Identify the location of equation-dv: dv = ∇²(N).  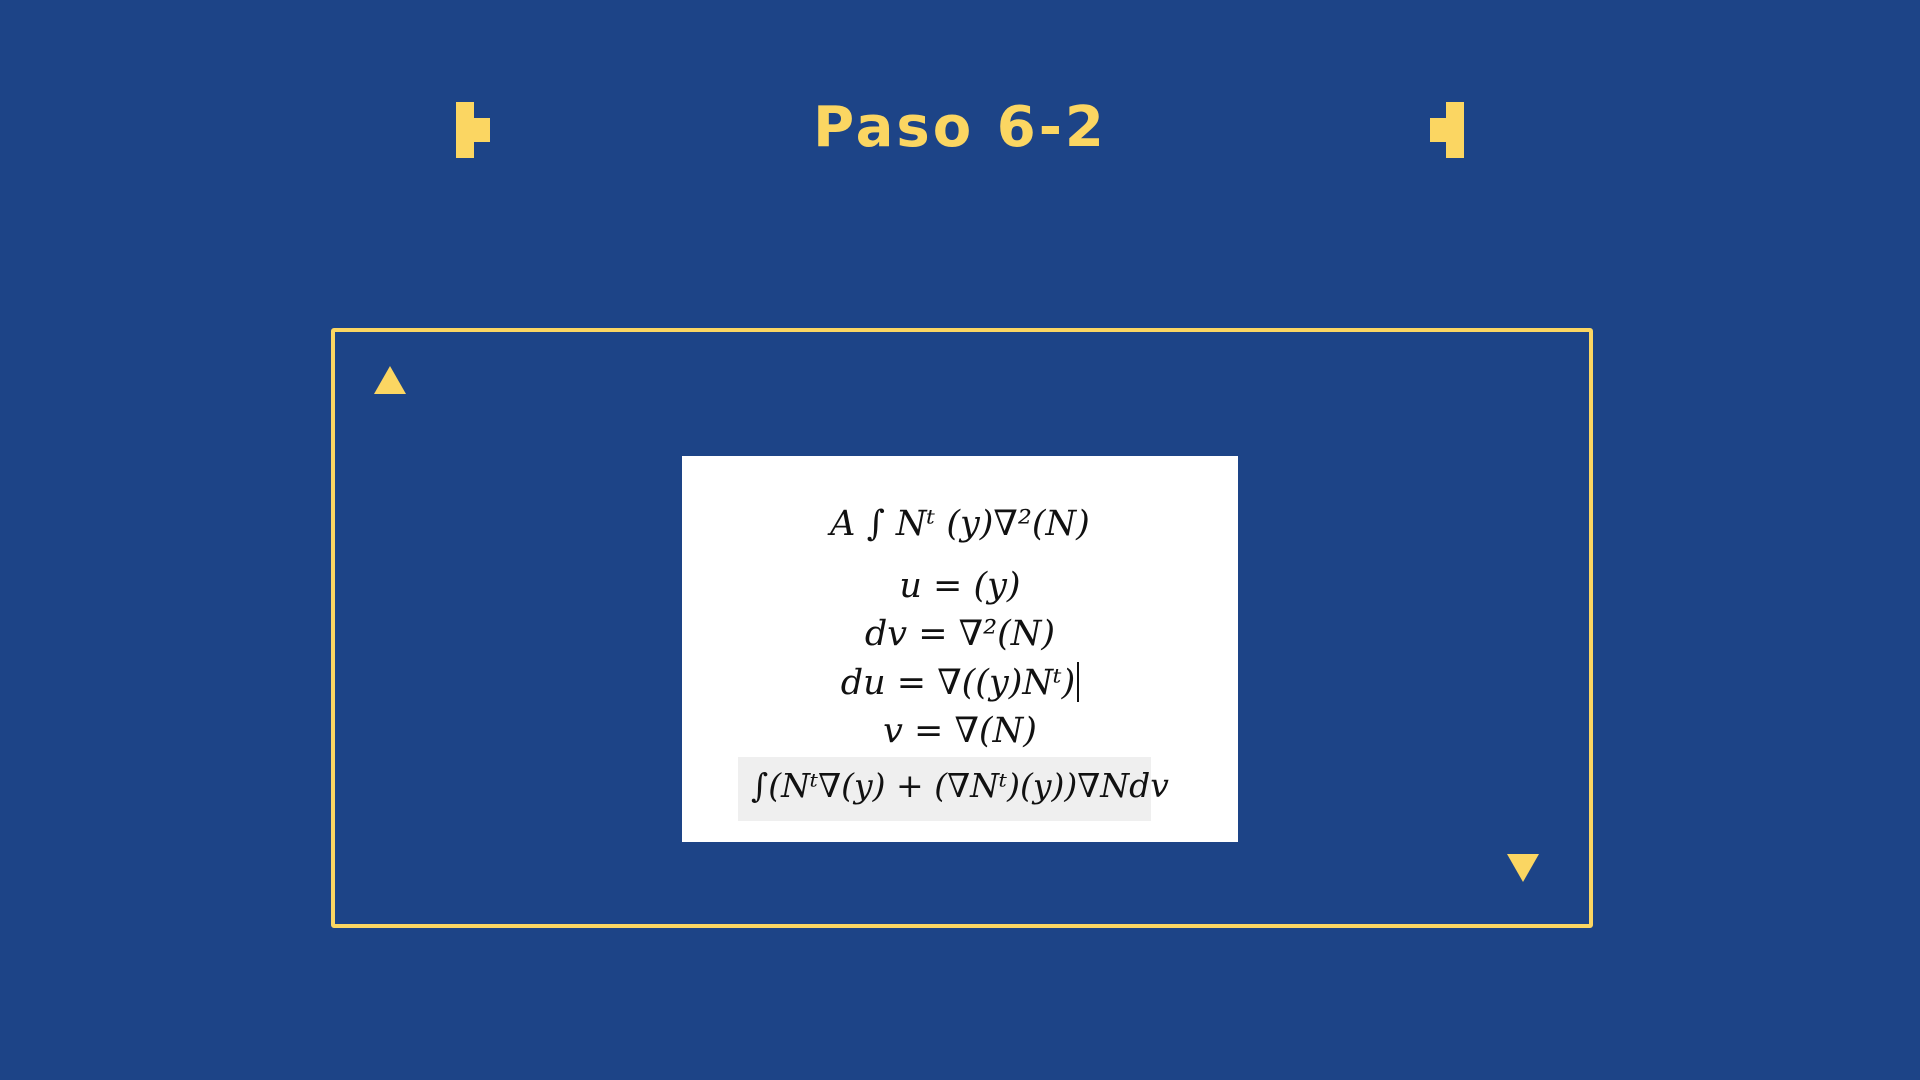
(960, 634).